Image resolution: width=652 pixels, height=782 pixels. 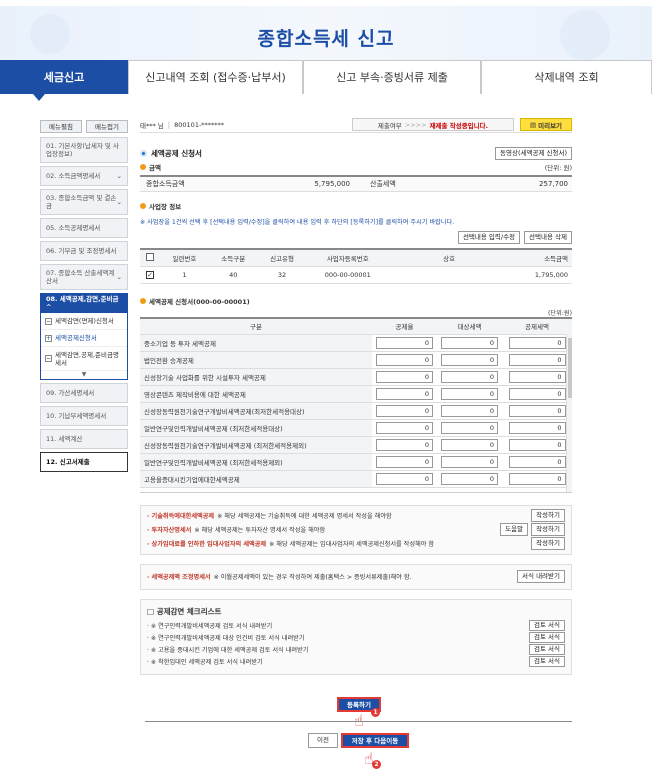 I want to click on submenu-item-credit: + 세액공제신청서, so click(x=84, y=338).